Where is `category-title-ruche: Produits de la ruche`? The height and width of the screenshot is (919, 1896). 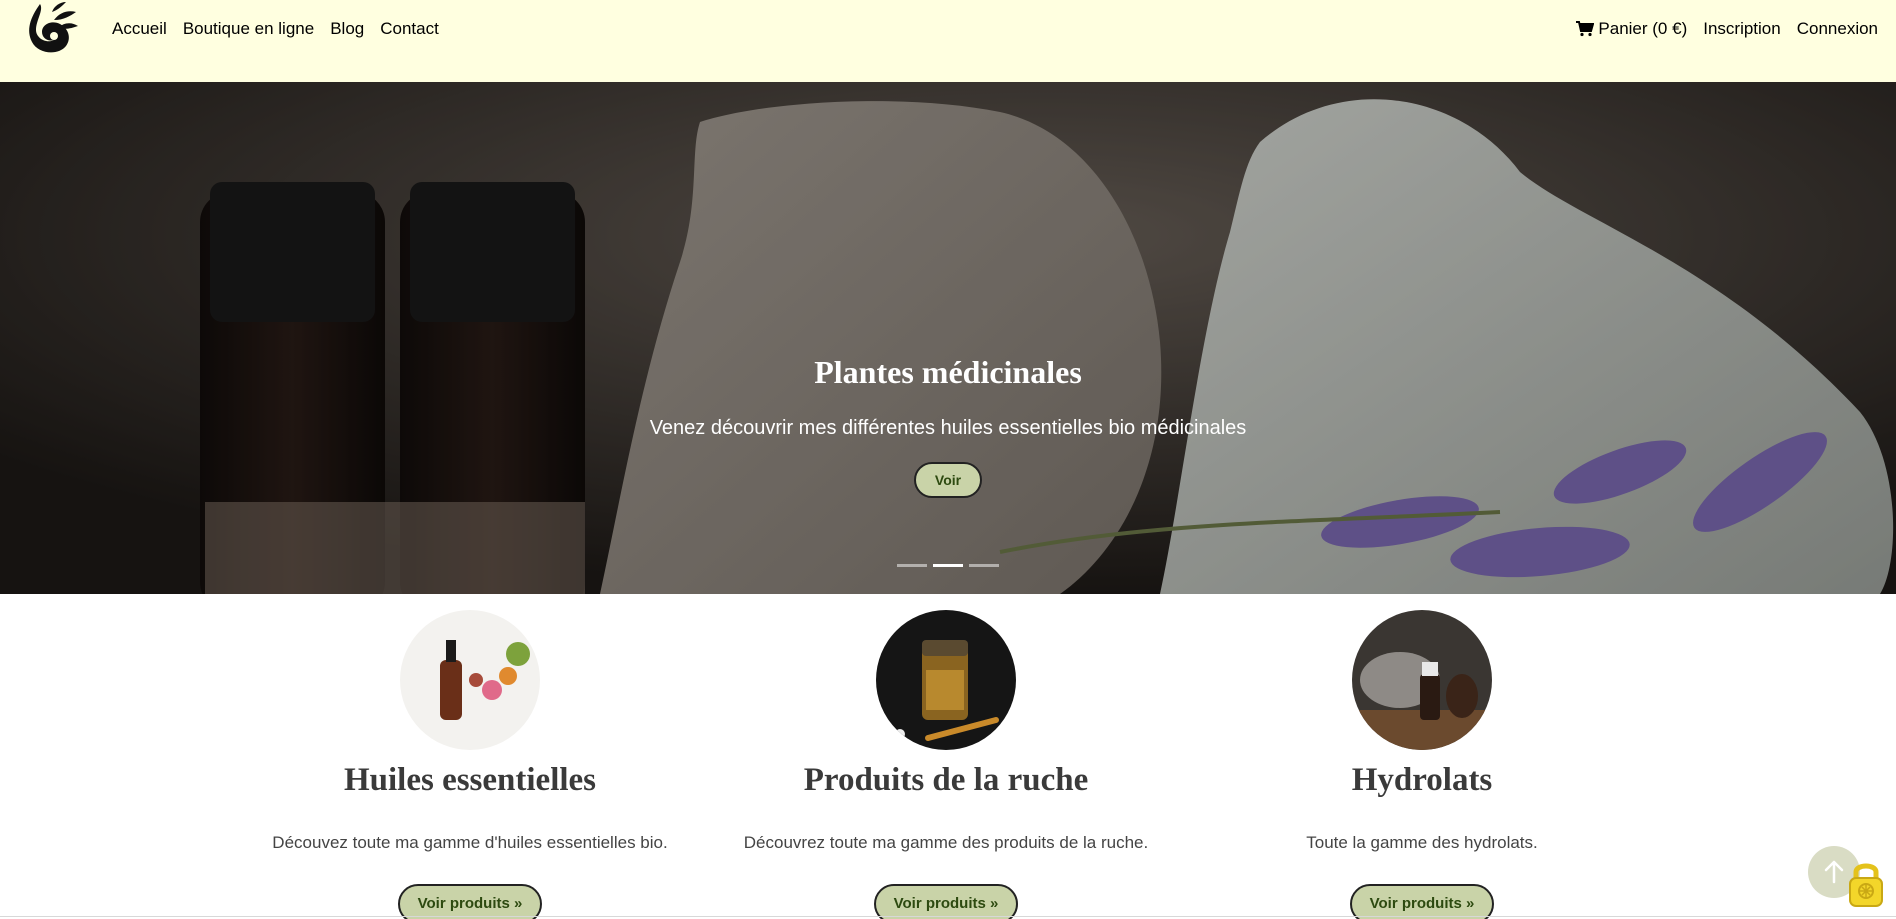
category-title-ruche: Produits de la ruche is located at coordinates (946, 780).